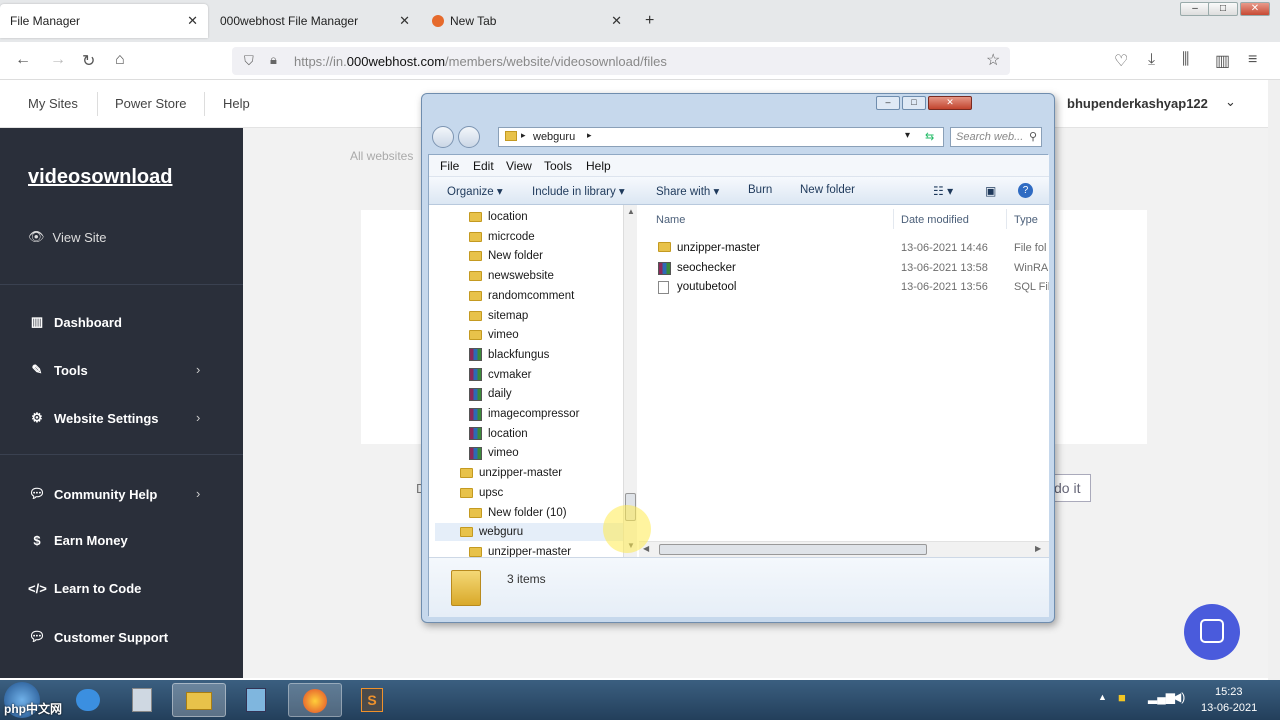 The height and width of the screenshot is (720, 1280). What do you see at coordinates (1212, 632) in the screenshot?
I see `chat-widget-button` at bounding box center [1212, 632].